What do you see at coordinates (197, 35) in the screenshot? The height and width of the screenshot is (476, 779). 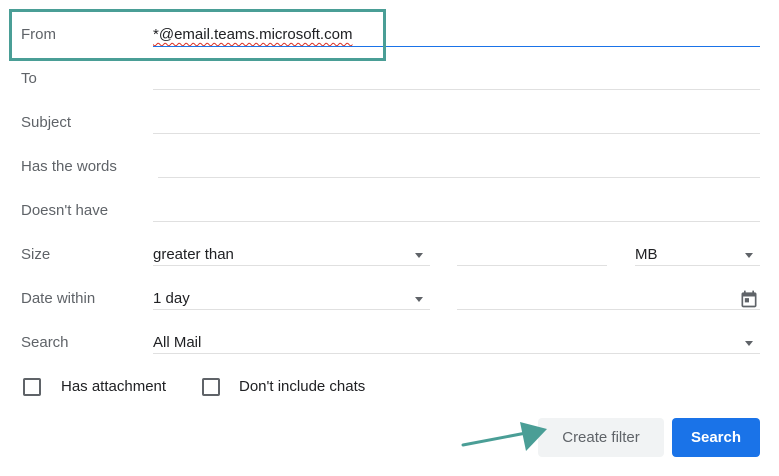 I see `from-highlight-box` at bounding box center [197, 35].